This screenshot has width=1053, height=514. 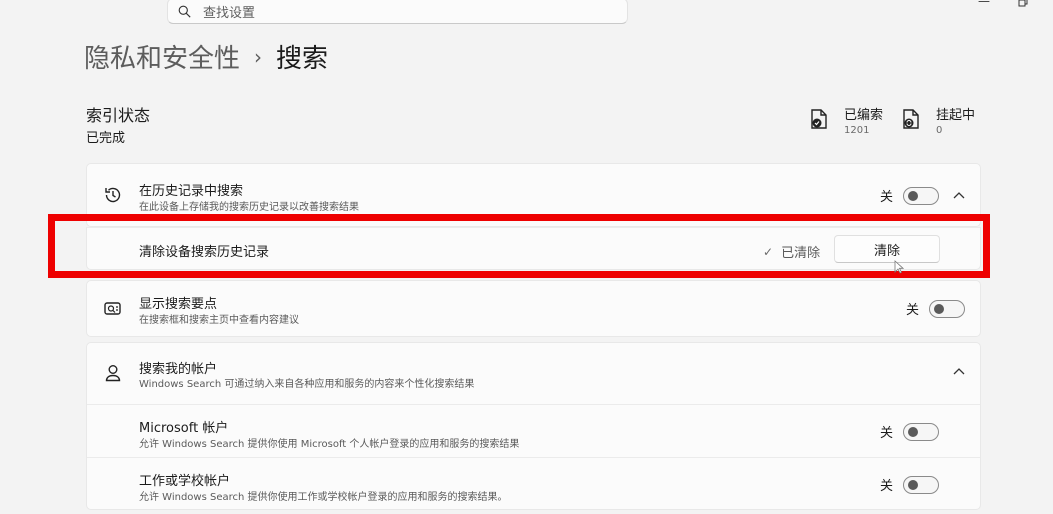 What do you see at coordinates (184, 11) in the screenshot?
I see `search-icon` at bounding box center [184, 11].